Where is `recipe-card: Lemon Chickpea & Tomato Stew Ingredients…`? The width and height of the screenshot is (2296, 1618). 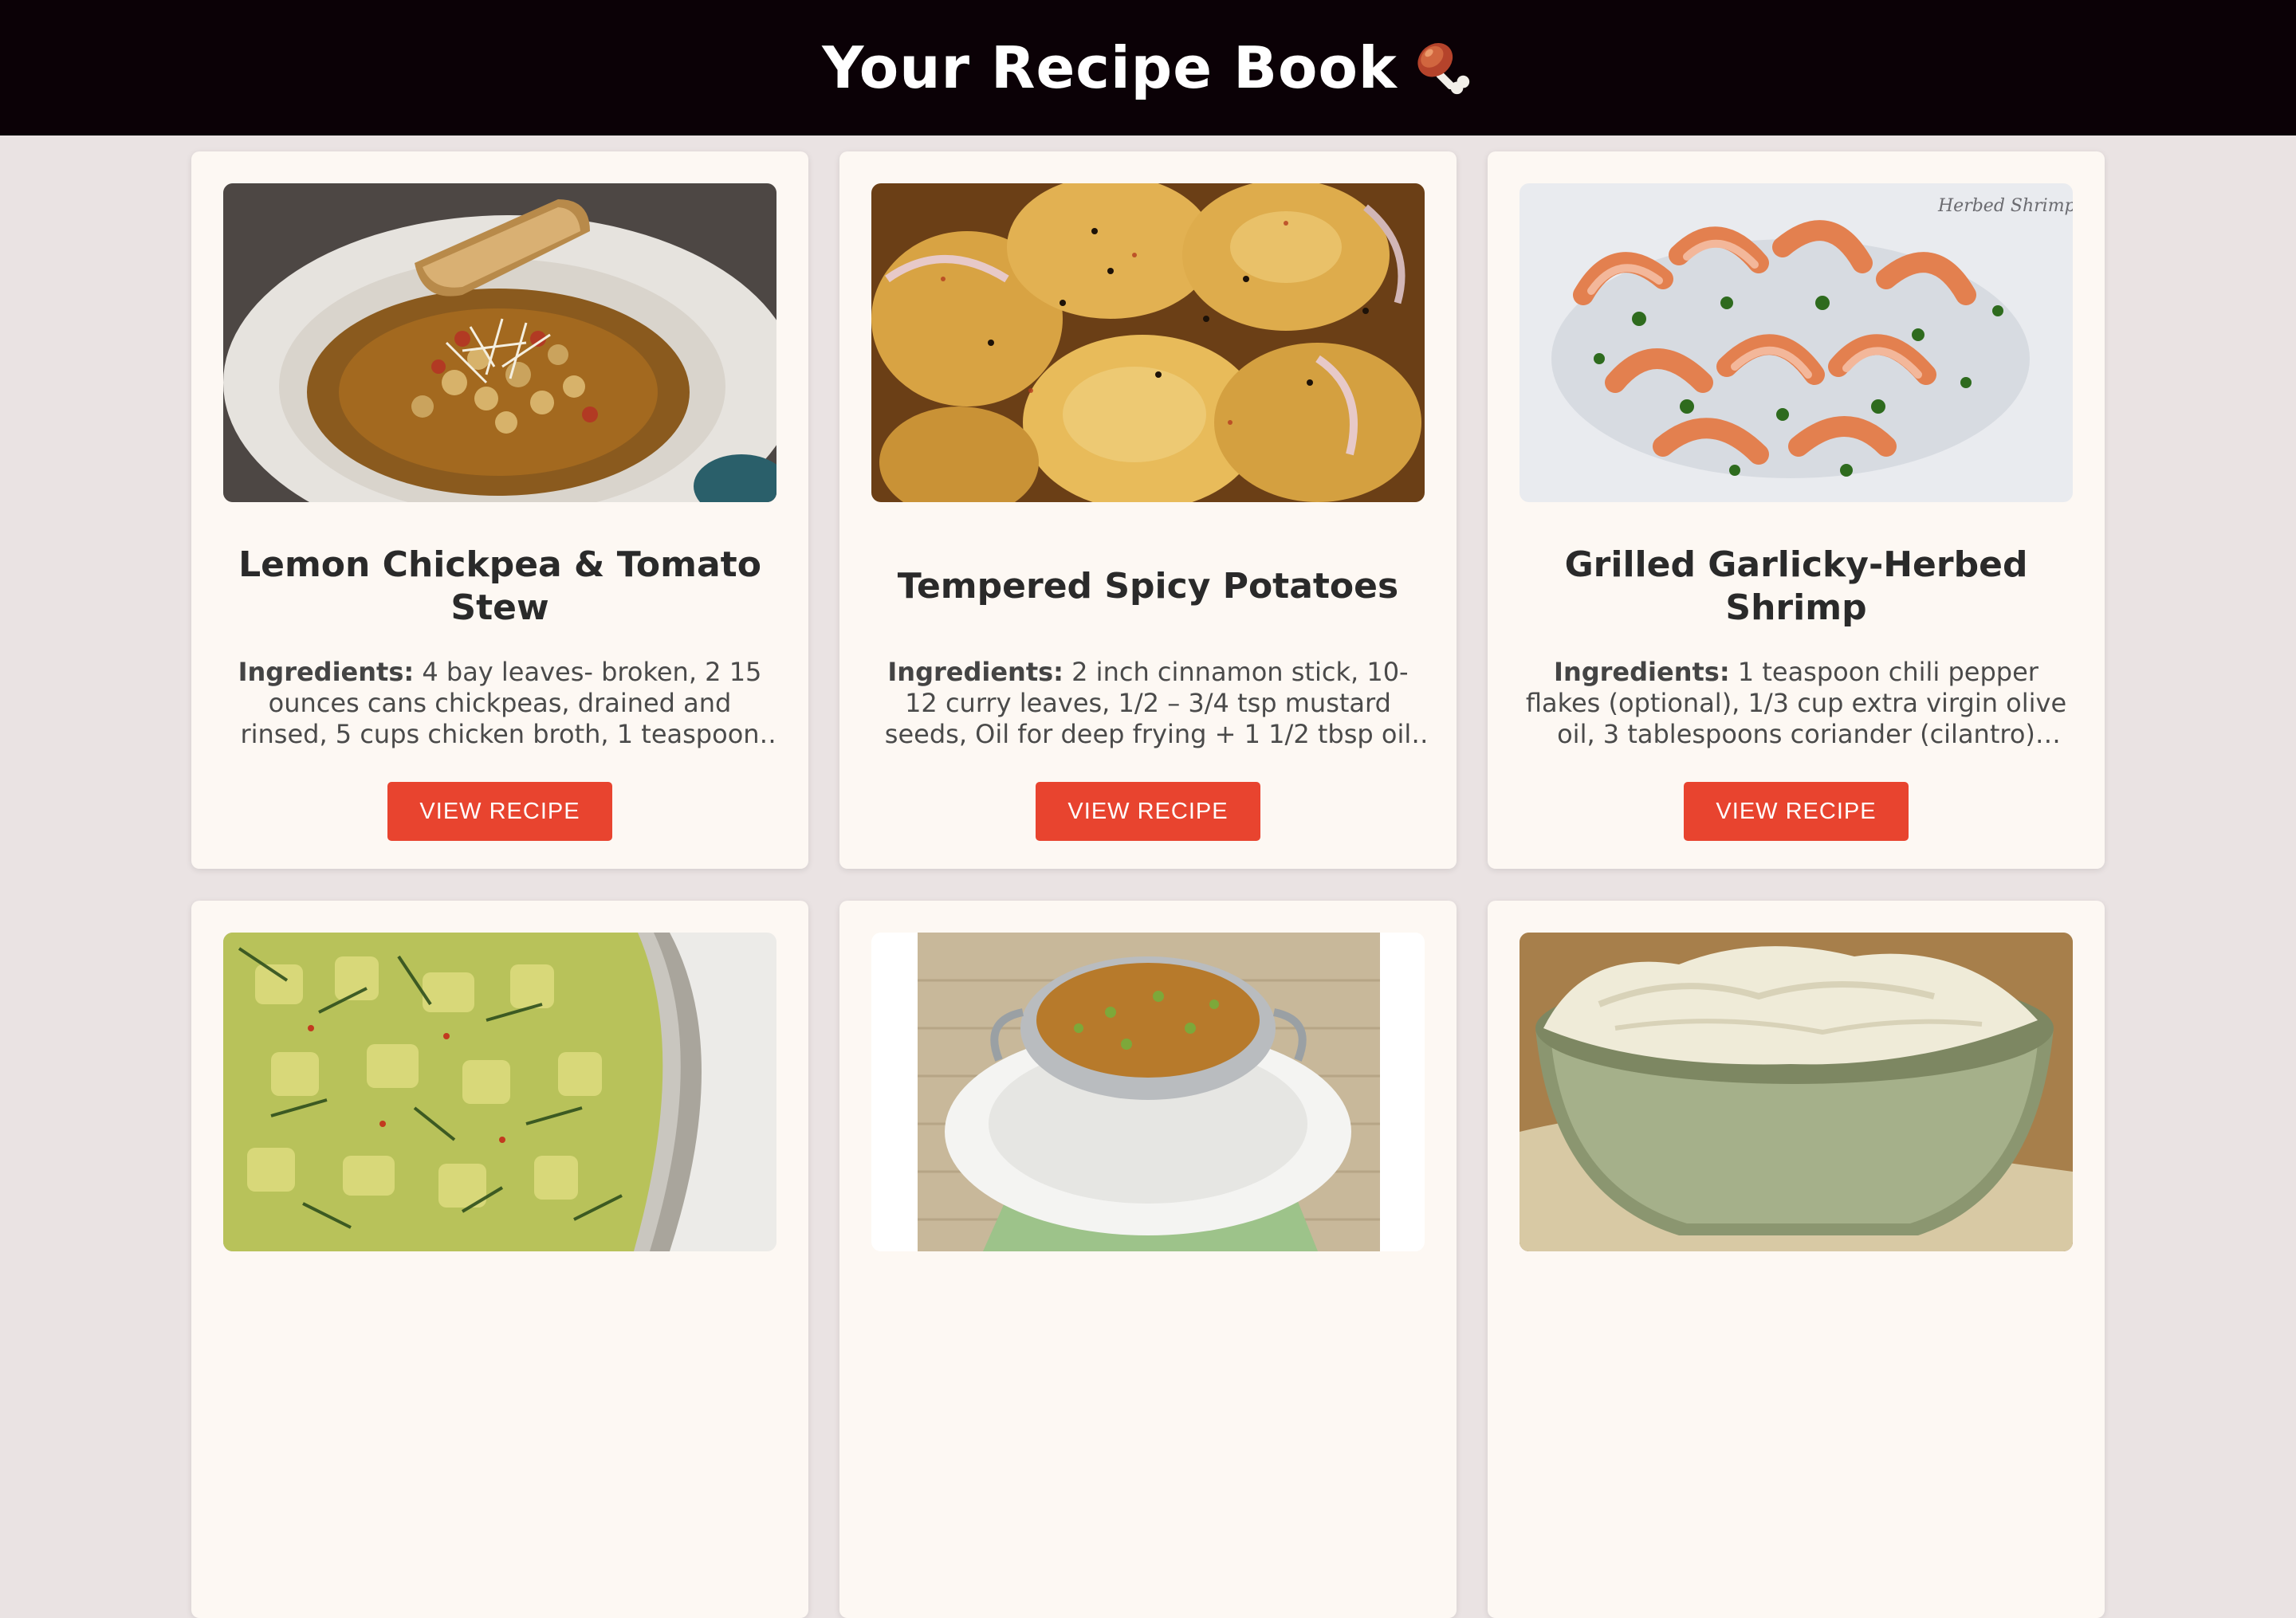
recipe-card: Lemon Chickpea & Tomato Stew Ingredients… is located at coordinates (499, 510).